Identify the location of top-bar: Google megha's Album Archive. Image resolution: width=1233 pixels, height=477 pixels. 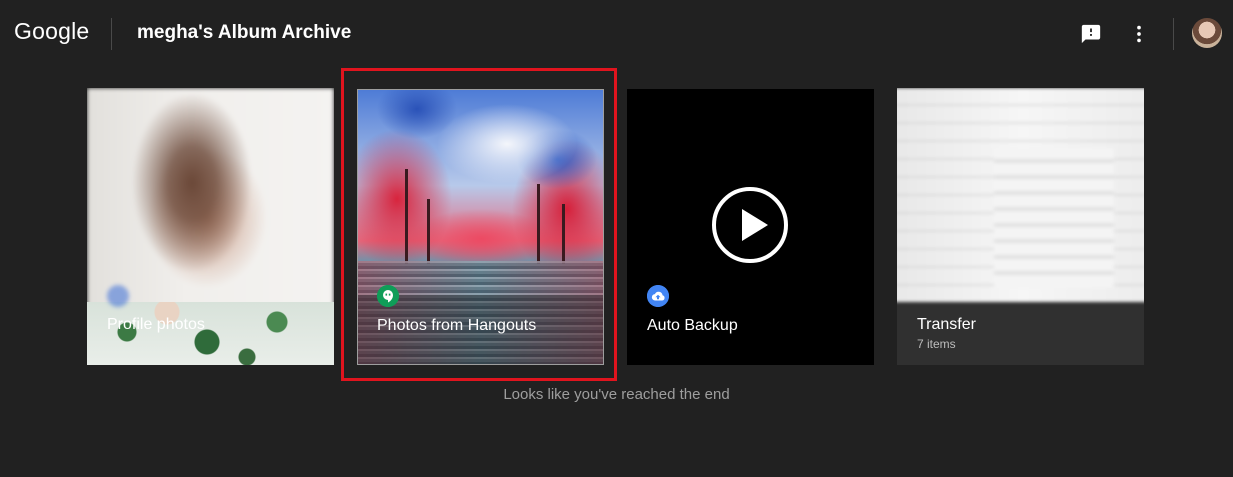
(616, 33).